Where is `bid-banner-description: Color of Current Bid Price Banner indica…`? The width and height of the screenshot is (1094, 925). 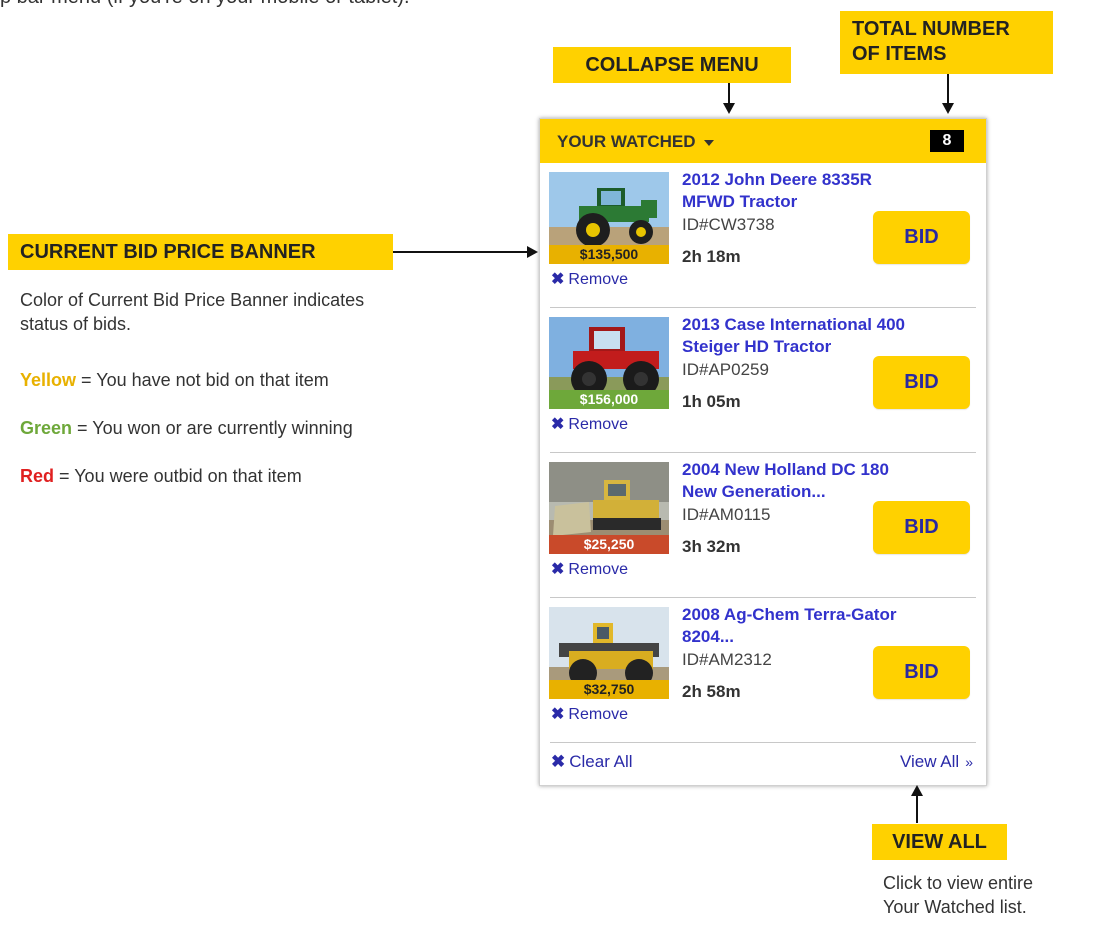
bid-banner-description: Color of Current Bid Price Banner indica… is located at coordinates (192, 312).